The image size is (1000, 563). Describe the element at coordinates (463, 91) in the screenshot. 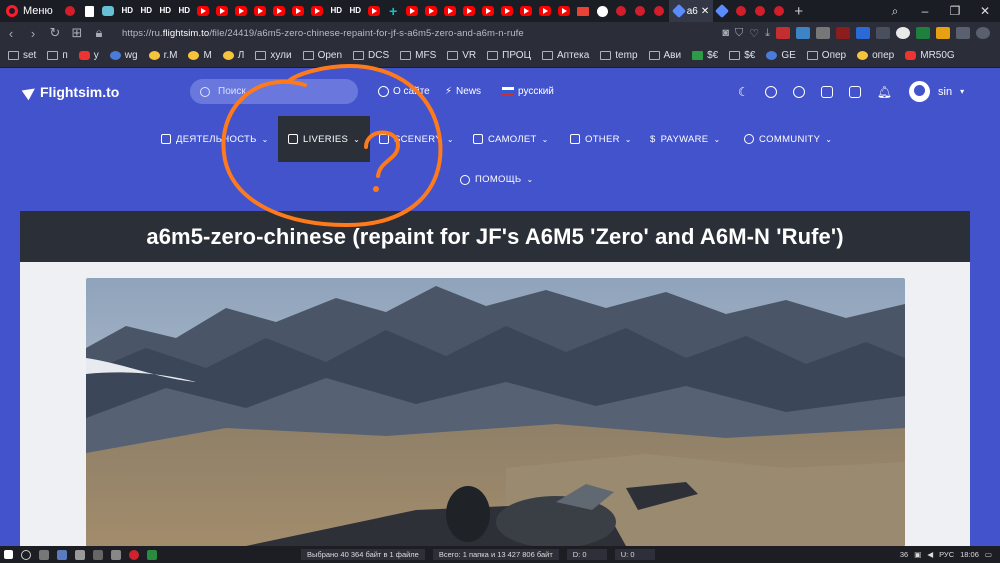

I see `news-link: ⚡︎ News` at that location.